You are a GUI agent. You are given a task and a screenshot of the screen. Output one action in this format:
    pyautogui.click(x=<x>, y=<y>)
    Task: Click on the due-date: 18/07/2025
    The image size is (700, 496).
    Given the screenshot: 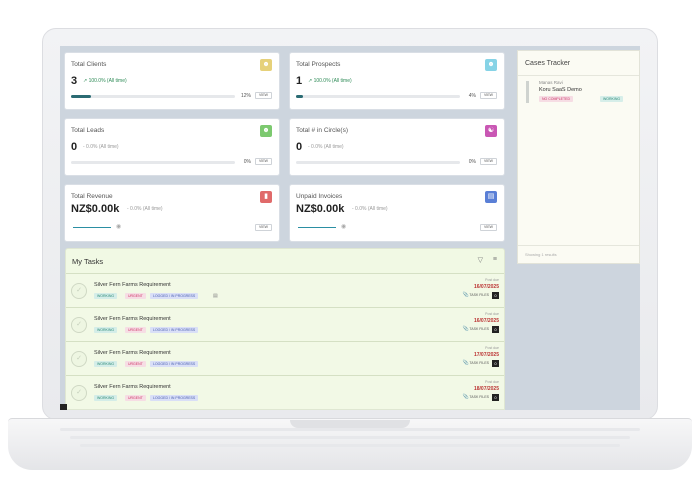 What is the action you would take?
    pyautogui.click(x=486, y=389)
    